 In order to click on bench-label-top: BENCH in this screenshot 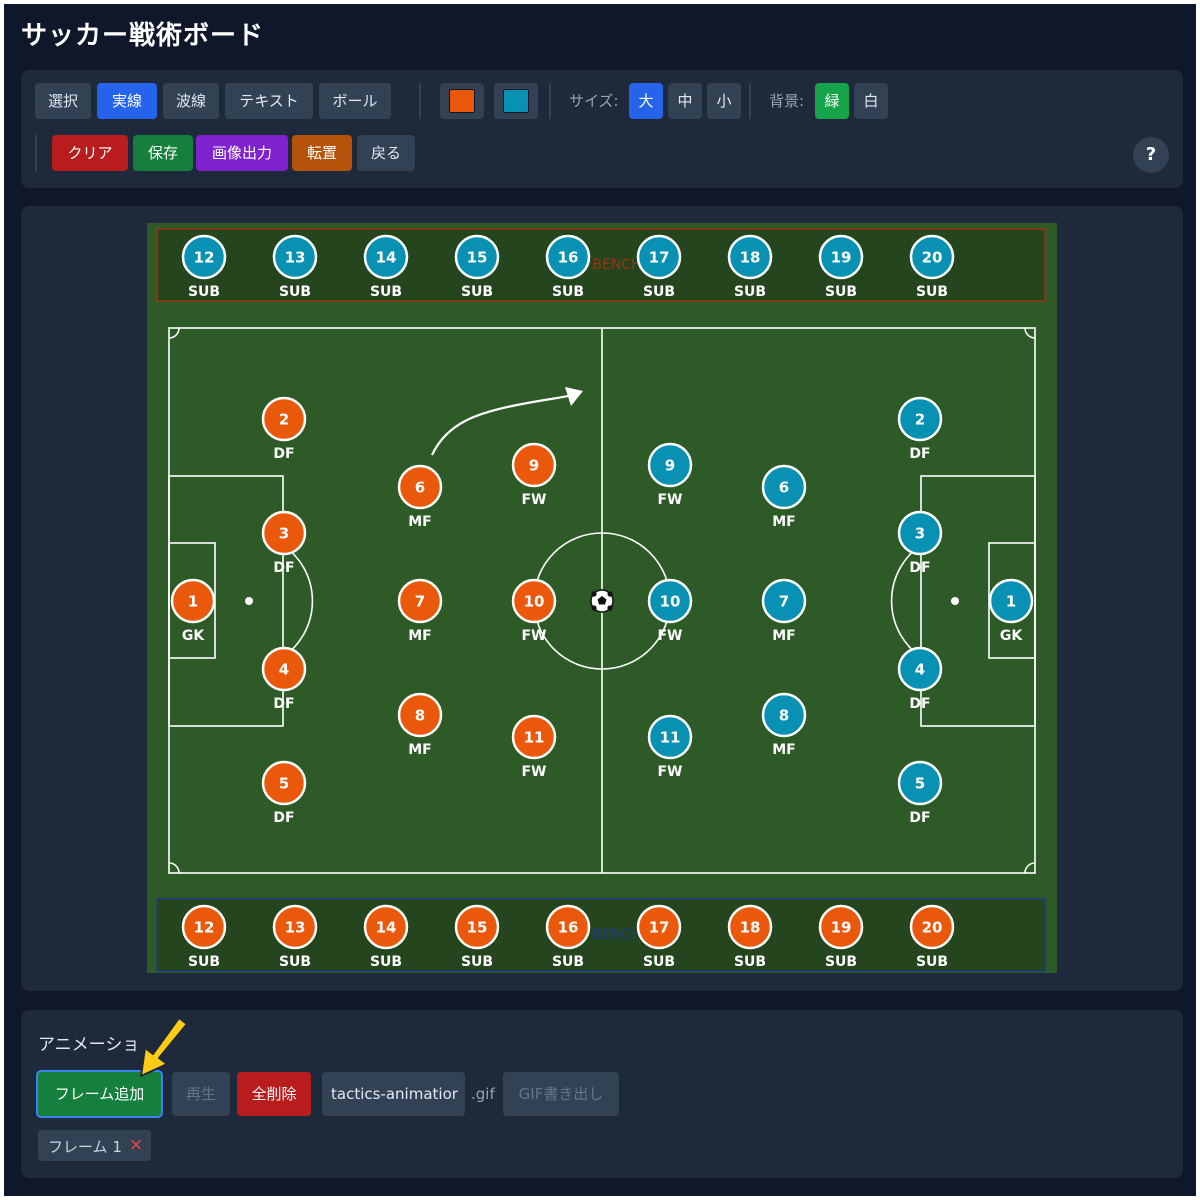, I will do `click(616, 265)`.